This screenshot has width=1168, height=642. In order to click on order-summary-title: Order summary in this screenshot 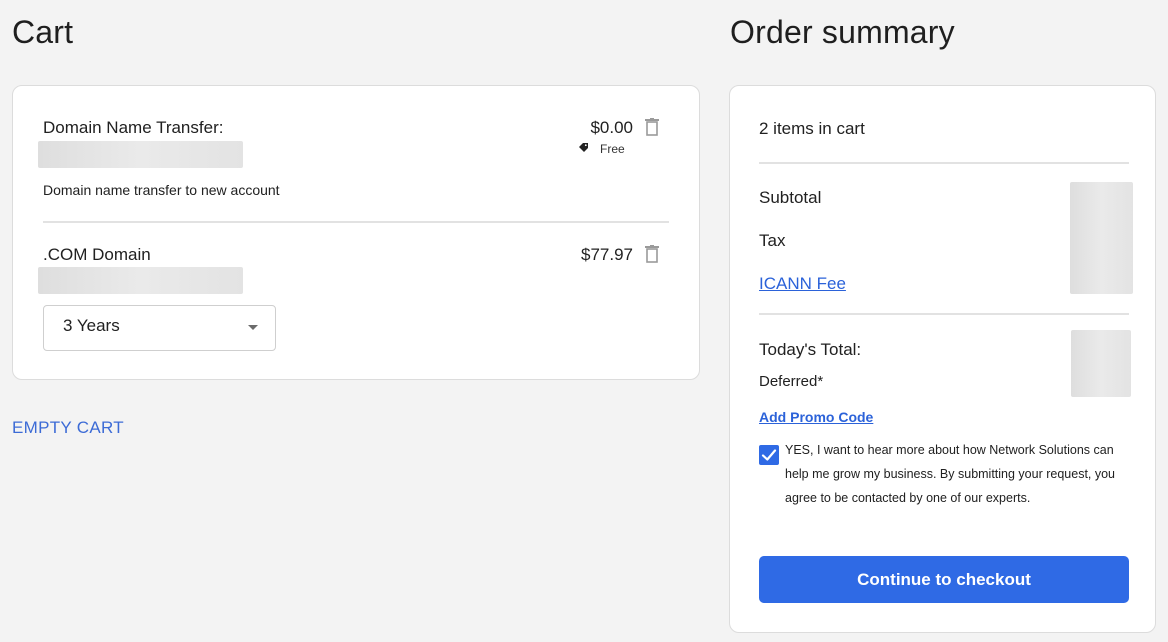, I will do `click(842, 32)`.